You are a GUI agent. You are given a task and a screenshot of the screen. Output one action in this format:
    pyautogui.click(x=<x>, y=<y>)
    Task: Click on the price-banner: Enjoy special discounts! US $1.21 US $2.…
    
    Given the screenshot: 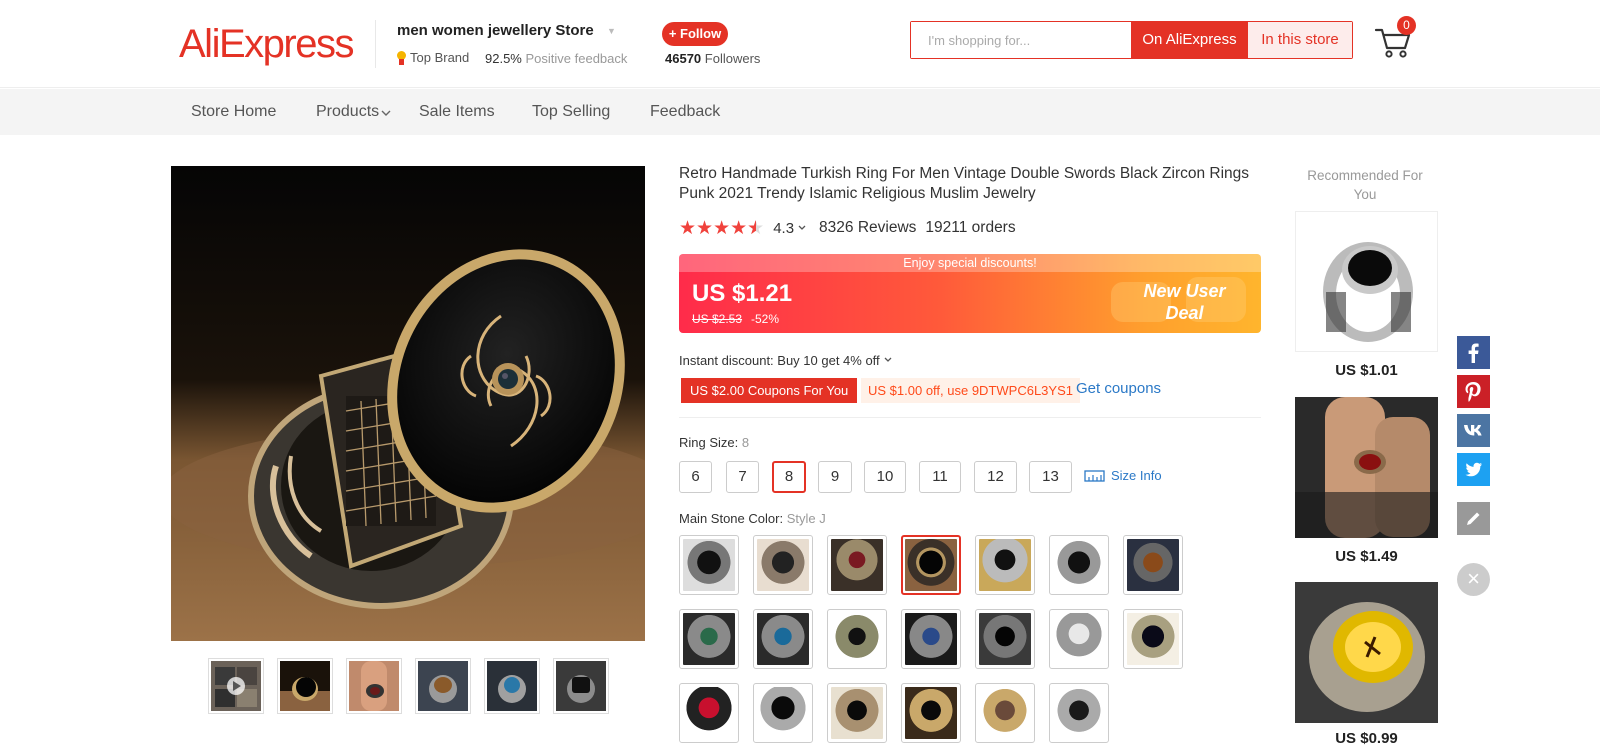 What is the action you would take?
    pyautogui.click(x=970, y=293)
    